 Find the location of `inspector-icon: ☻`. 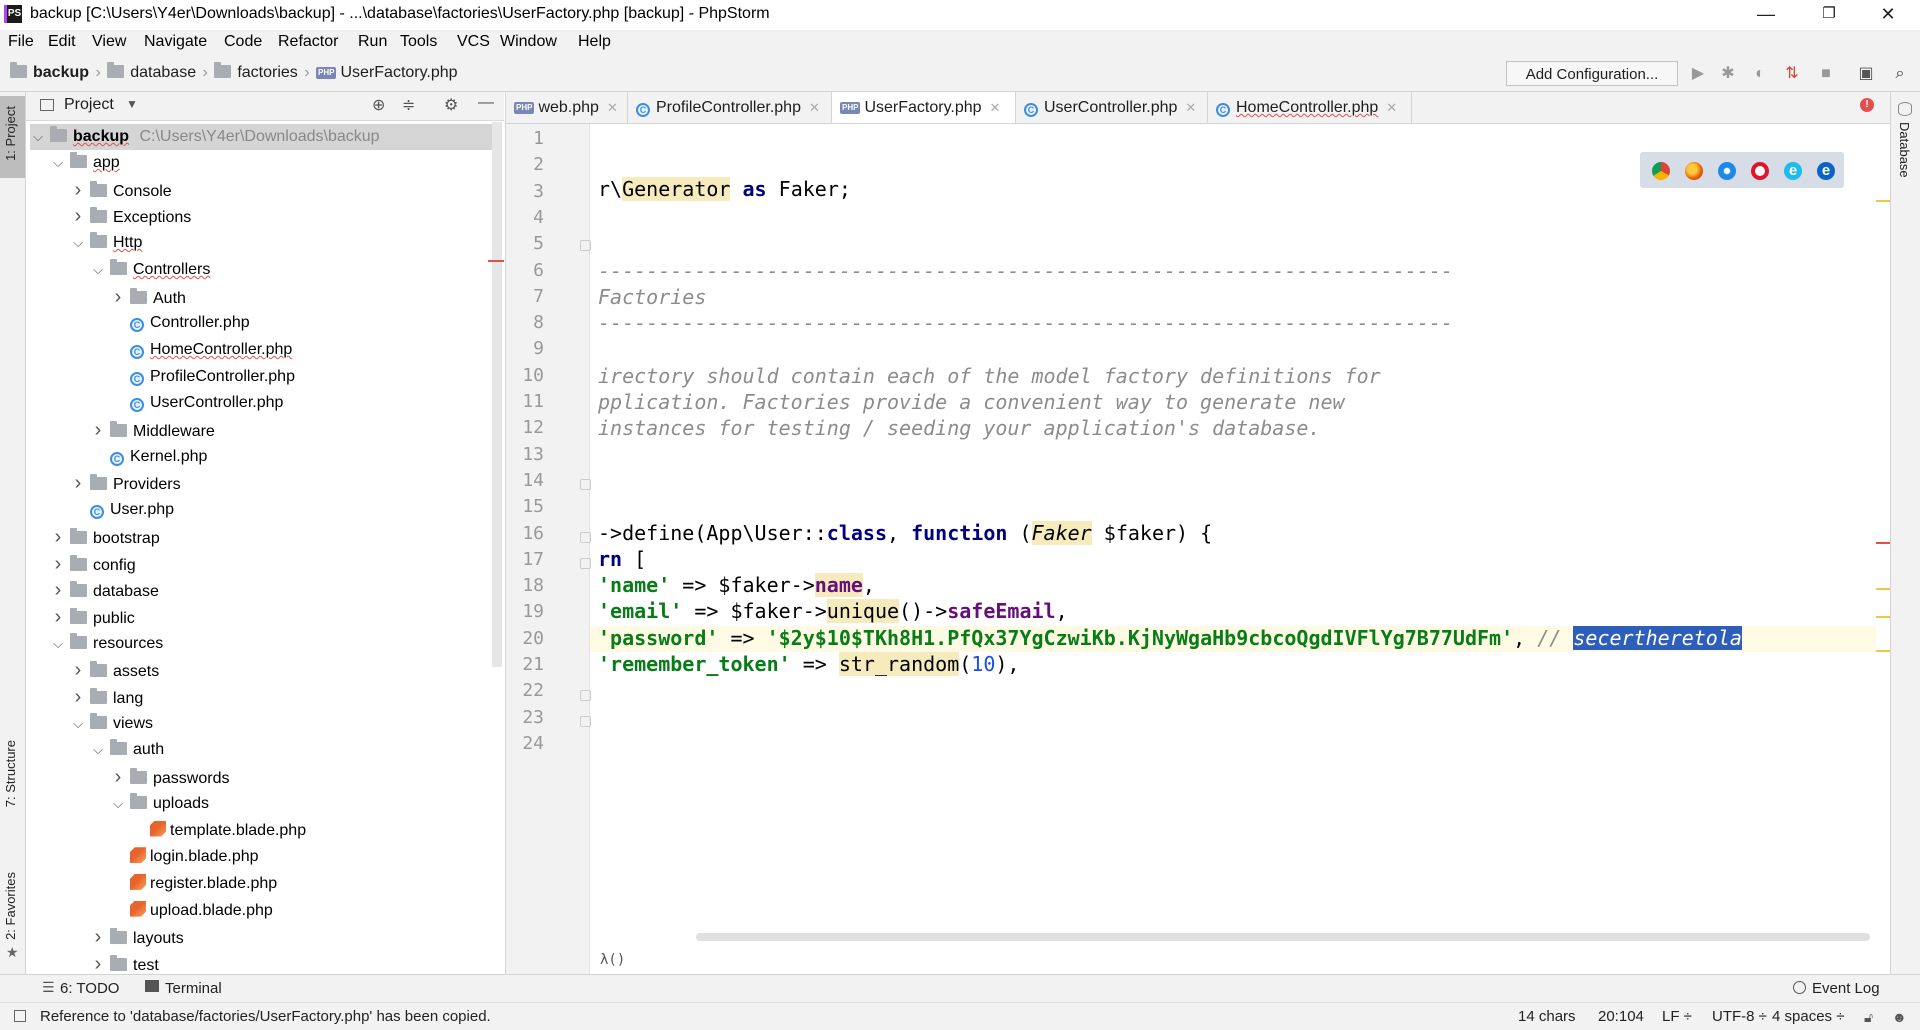

inspector-icon: ☻ is located at coordinates (1899, 1017).